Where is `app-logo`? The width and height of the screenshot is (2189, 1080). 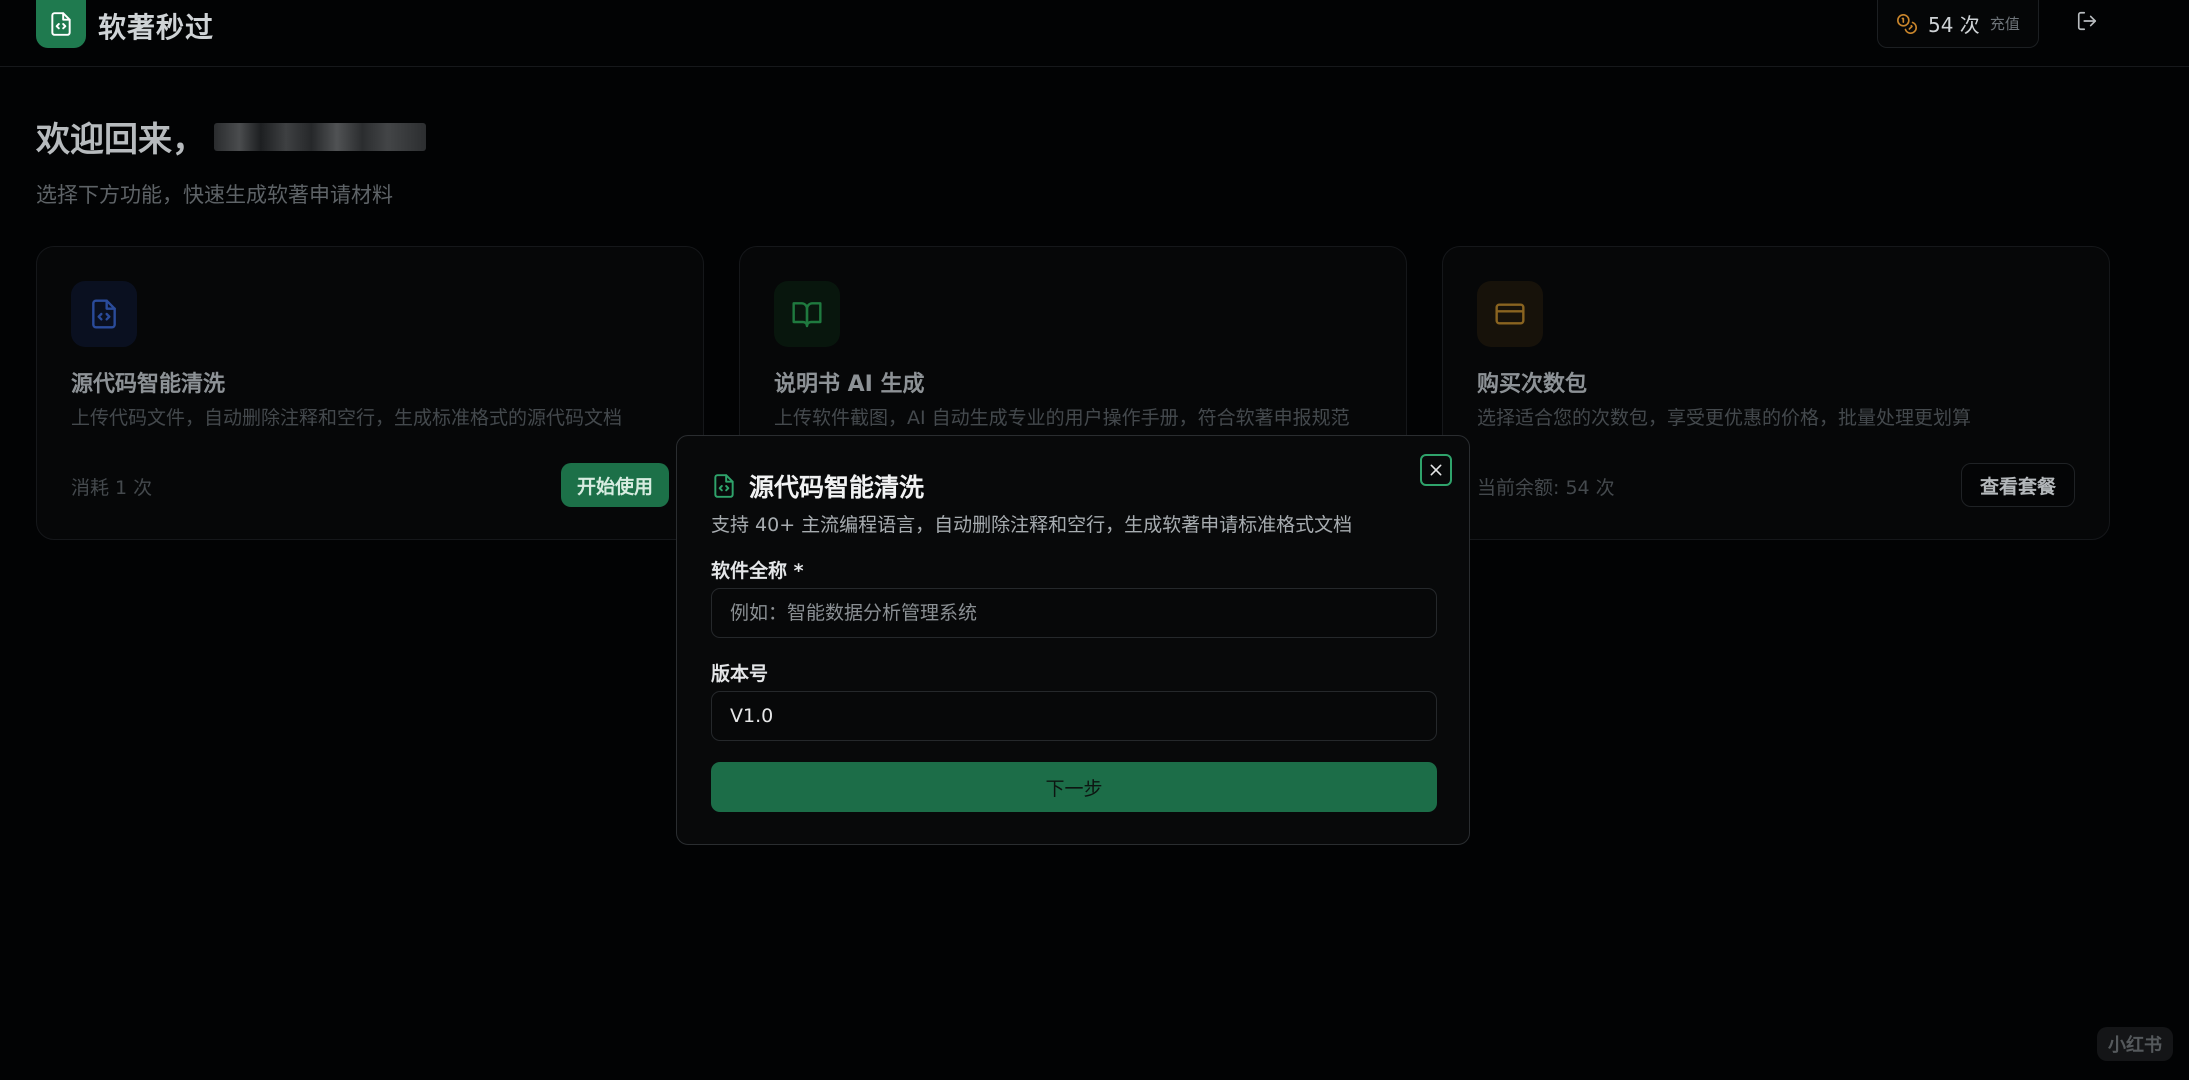
app-logo is located at coordinates (61, 24).